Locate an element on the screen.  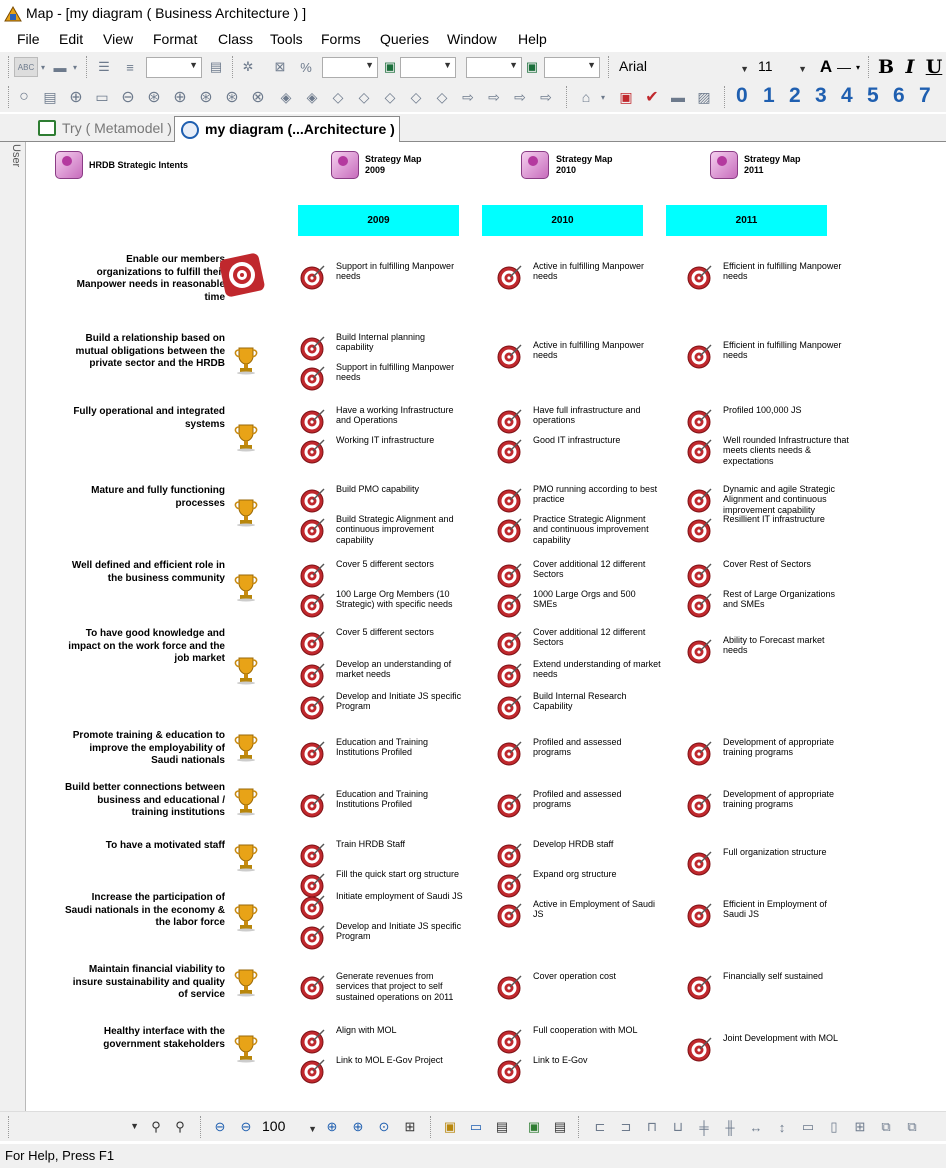
align-left-icon: ⊏ is located at coordinates (600, 1127).